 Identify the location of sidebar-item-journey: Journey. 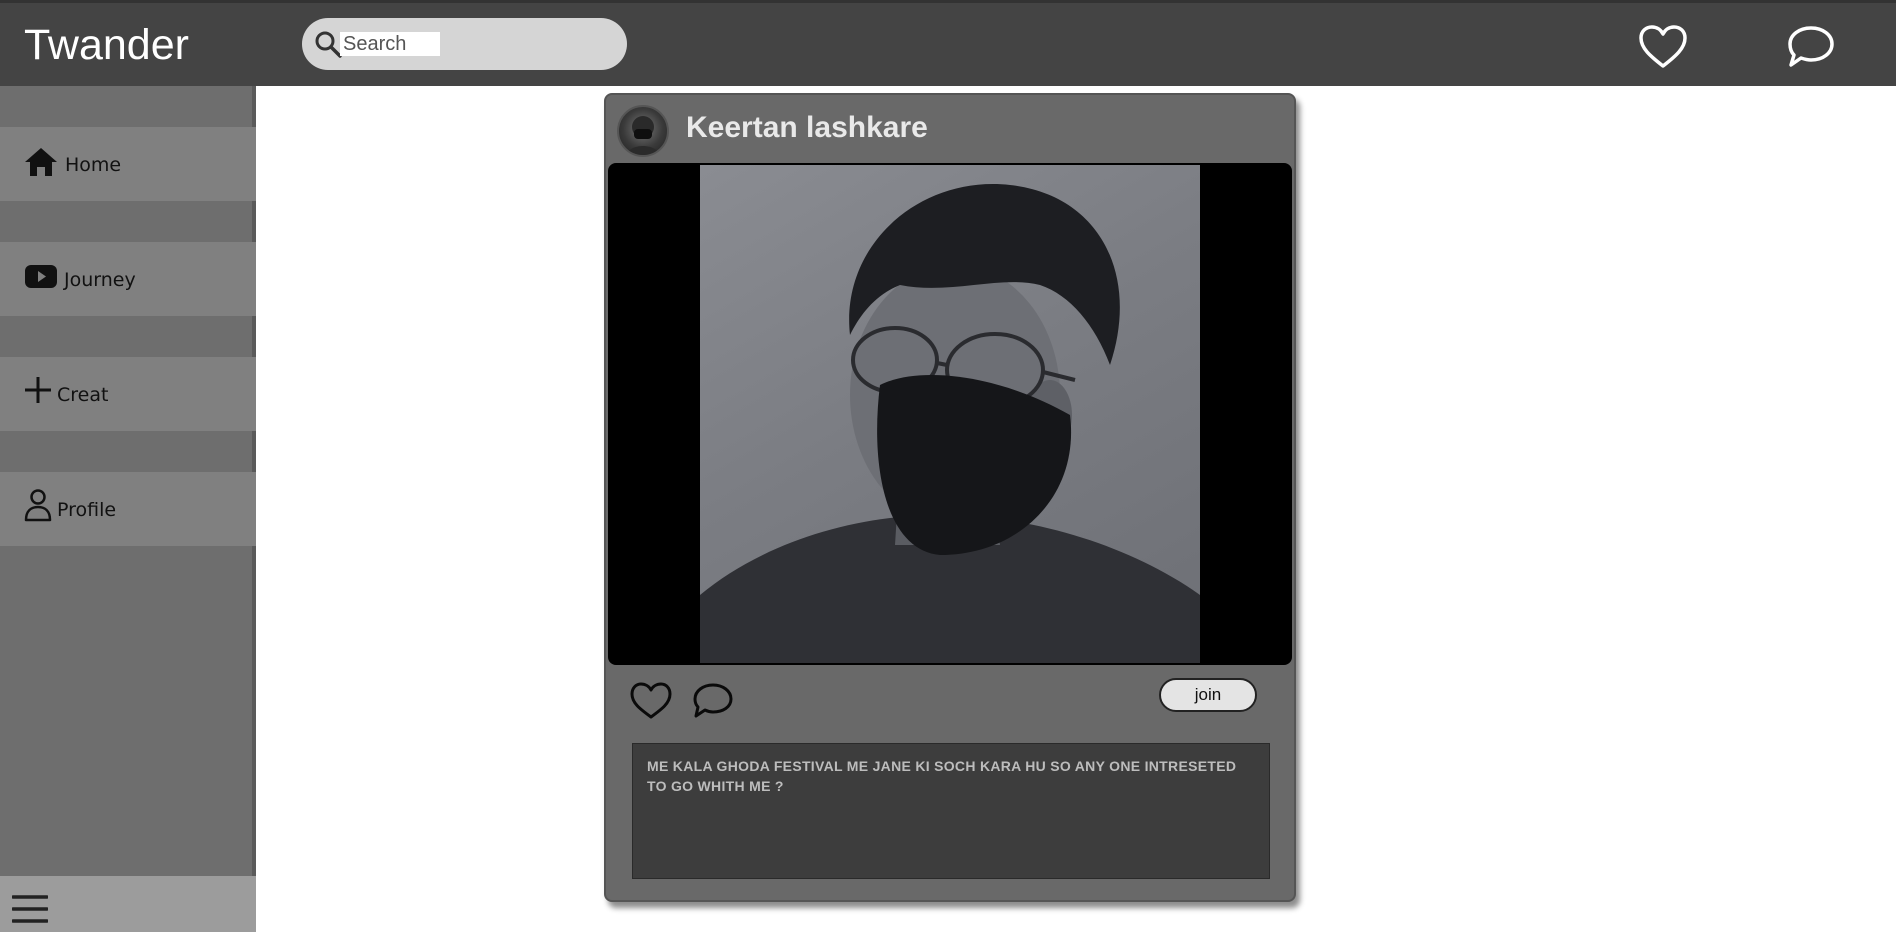
(128, 279).